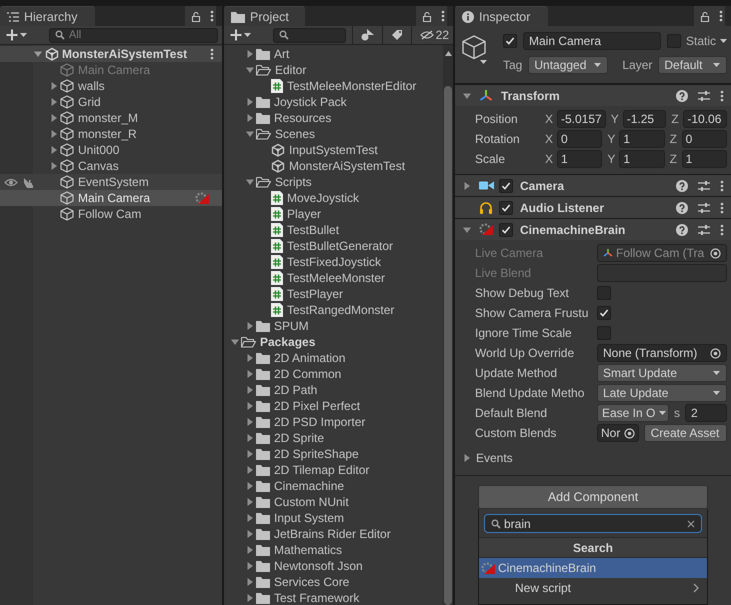 This screenshot has width=731, height=605. Describe the element at coordinates (333, 390) in the screenshot. I see `project-item: 2D Path` at that location.